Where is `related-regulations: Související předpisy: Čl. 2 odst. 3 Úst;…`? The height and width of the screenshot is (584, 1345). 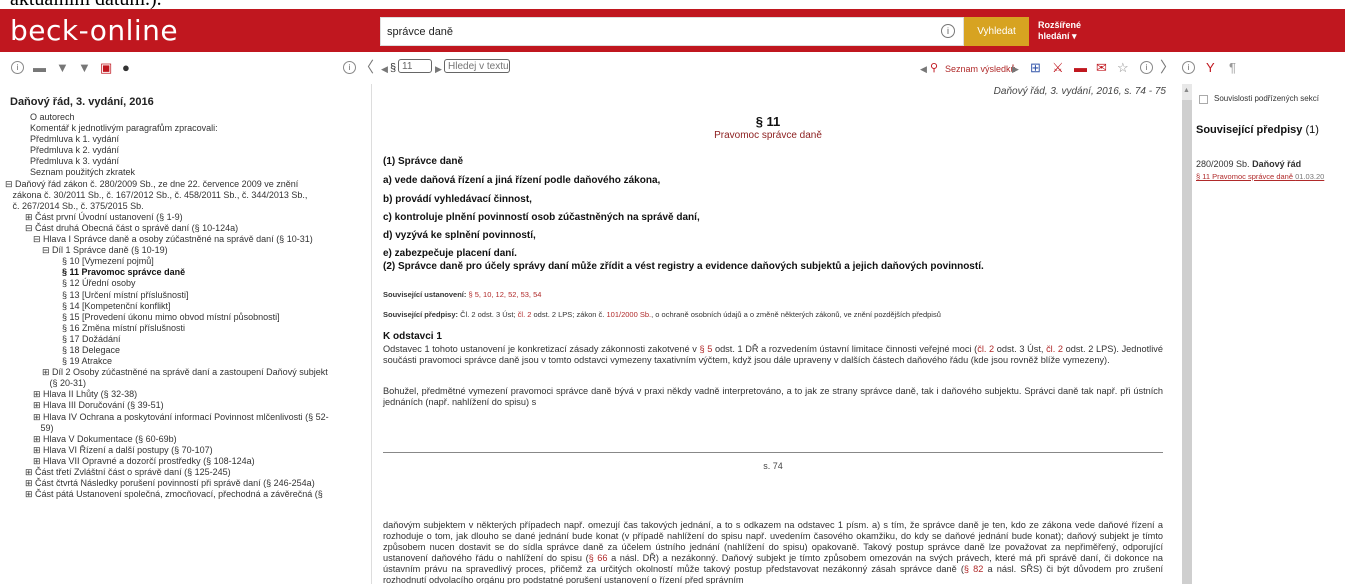 related-regulations: Související předpisy: Čl. 2 odst. 3 Úst;… is located at coordinates (768, 314).